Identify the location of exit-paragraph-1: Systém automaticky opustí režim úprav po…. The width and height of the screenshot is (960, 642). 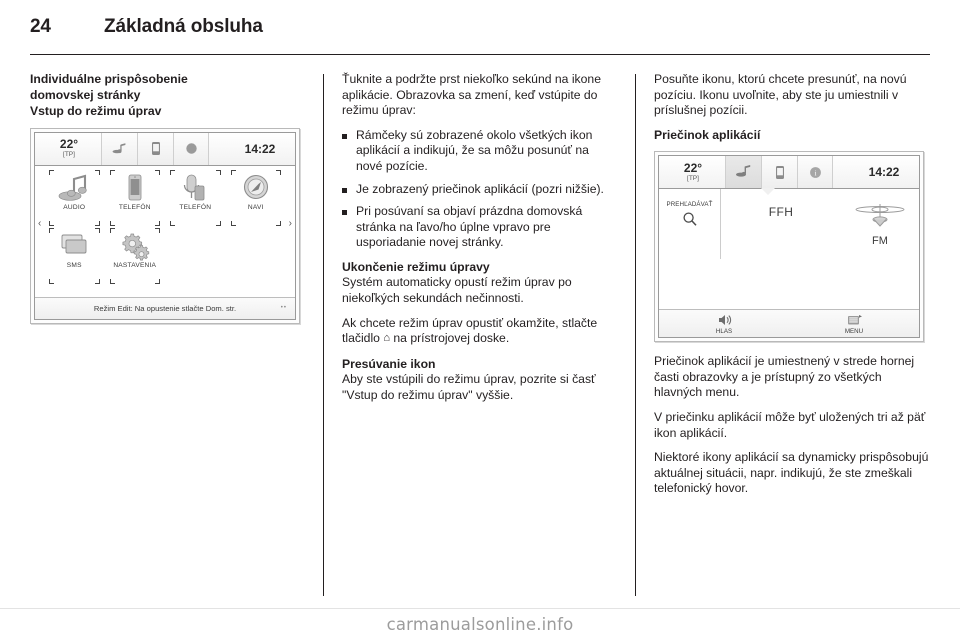
(457, 290).